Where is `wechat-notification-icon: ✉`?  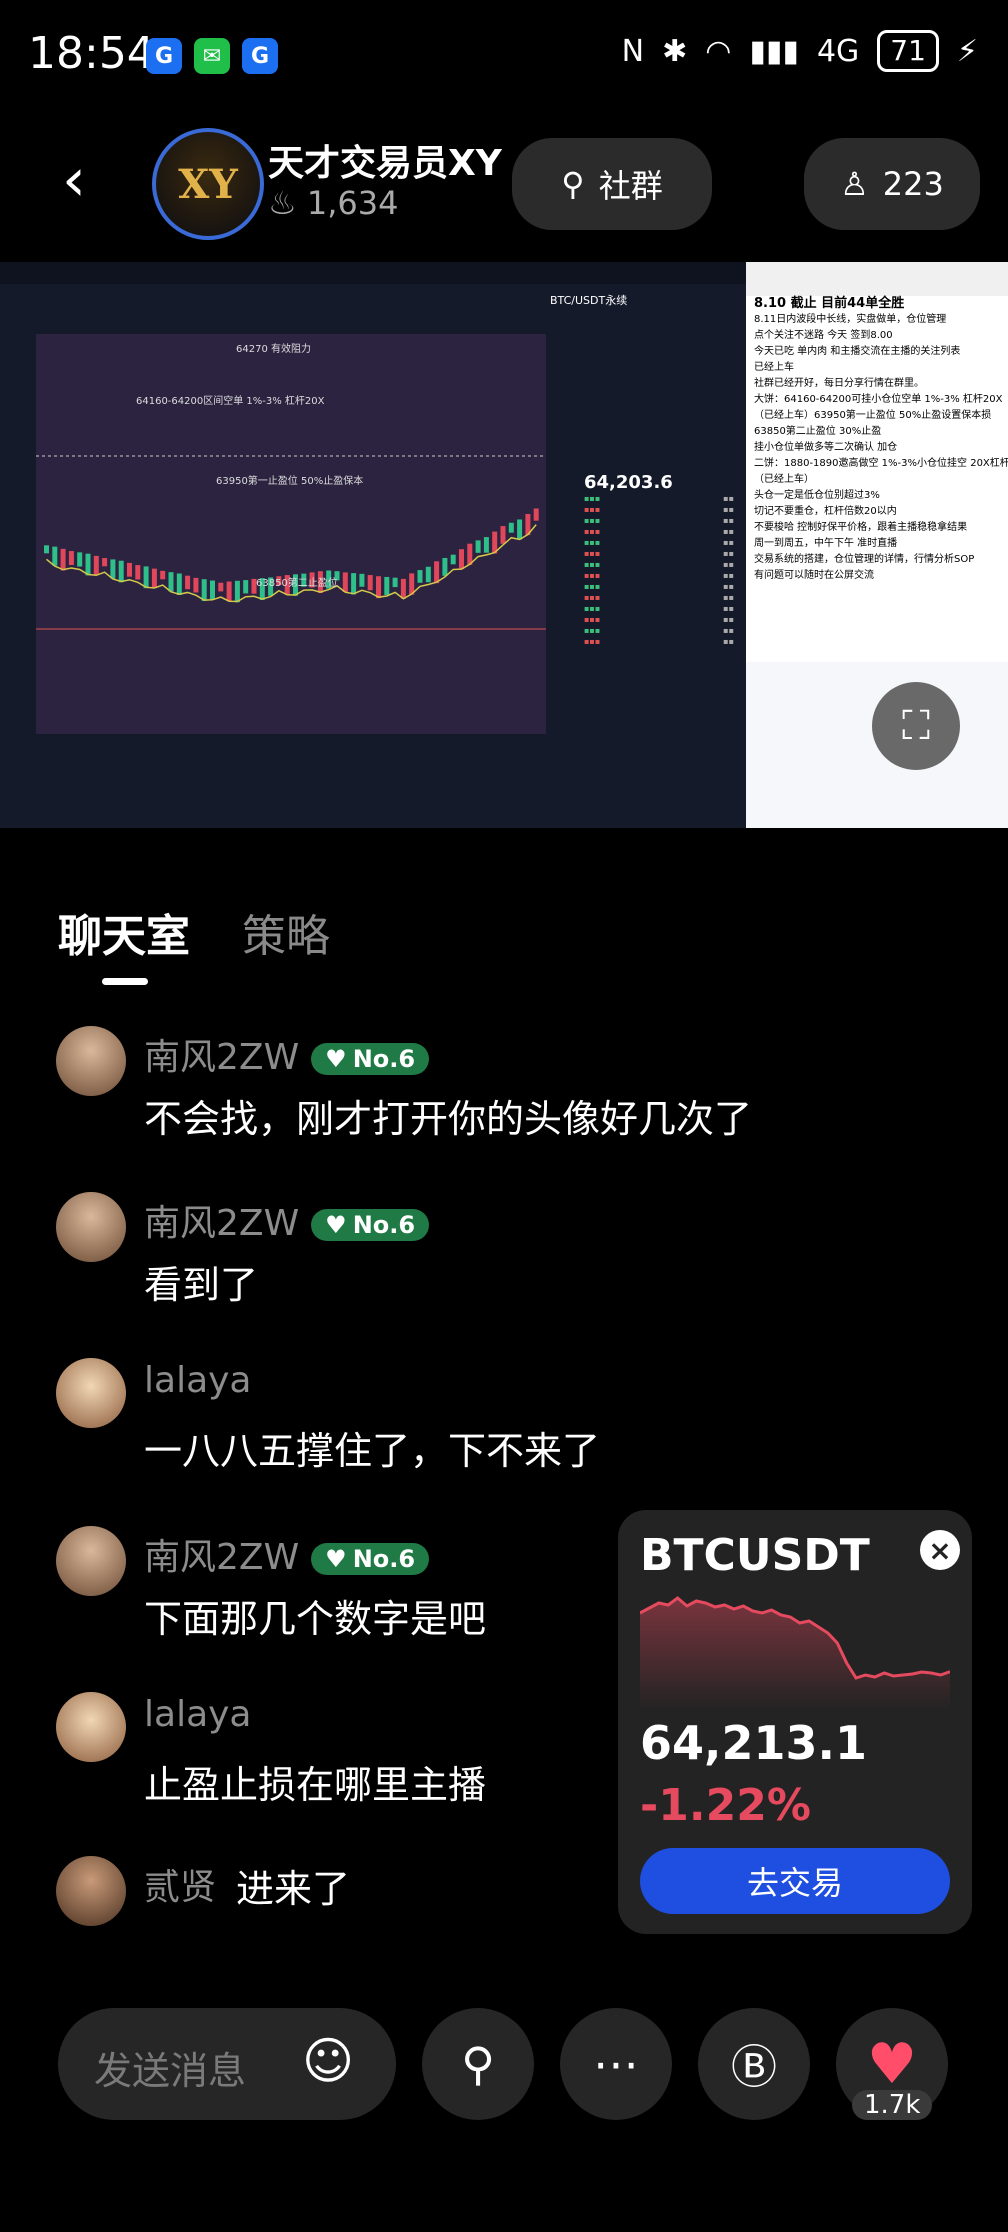 wechat-notification-icon: ✉ is located at coordinates (212, 56).